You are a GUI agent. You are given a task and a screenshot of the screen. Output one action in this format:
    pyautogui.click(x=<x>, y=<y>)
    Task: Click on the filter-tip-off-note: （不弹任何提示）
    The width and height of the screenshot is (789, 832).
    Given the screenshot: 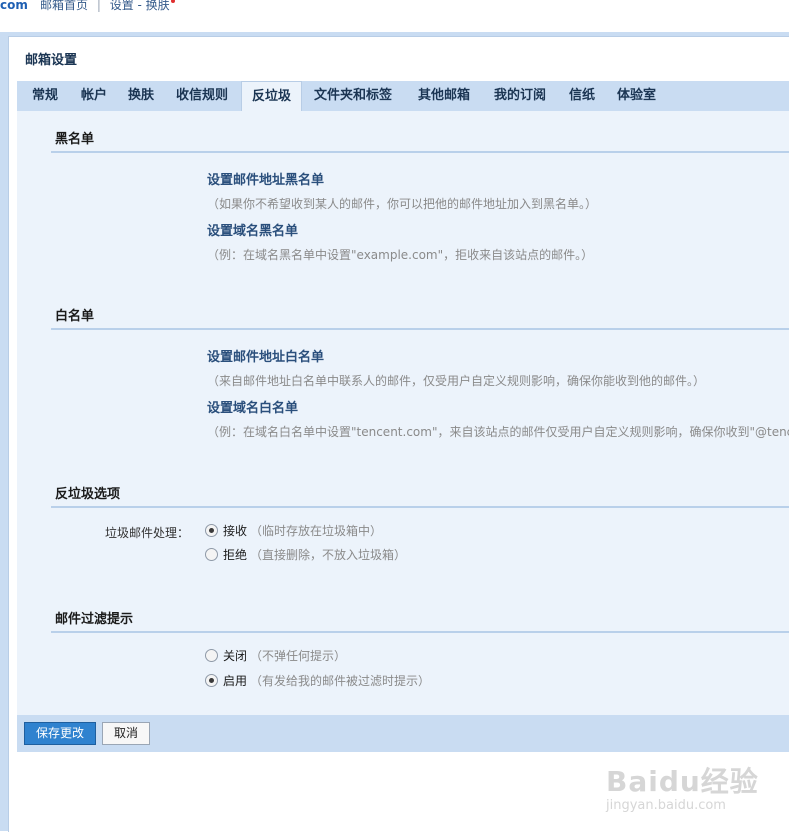 What is the action you would take?
    pyautogui.click(x=298, y=656)
    